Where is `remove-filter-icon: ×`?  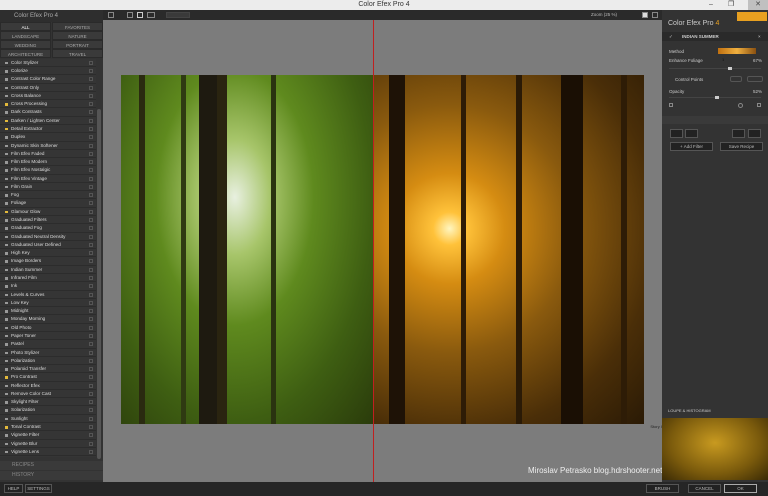
remove-filter-icon: × is located at coordinates (759, 36).